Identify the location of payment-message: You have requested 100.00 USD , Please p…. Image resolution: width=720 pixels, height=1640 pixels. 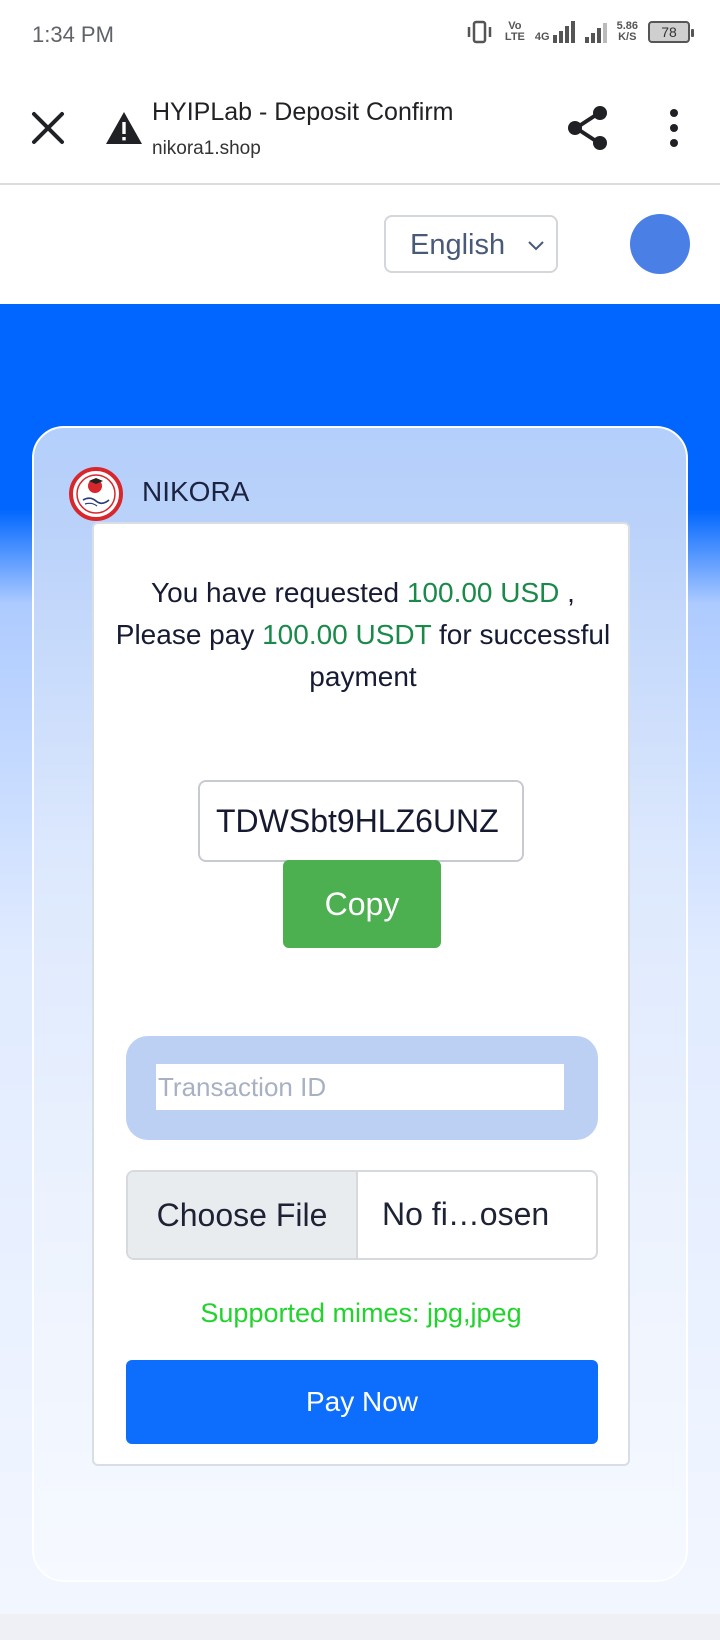
(363, 635).